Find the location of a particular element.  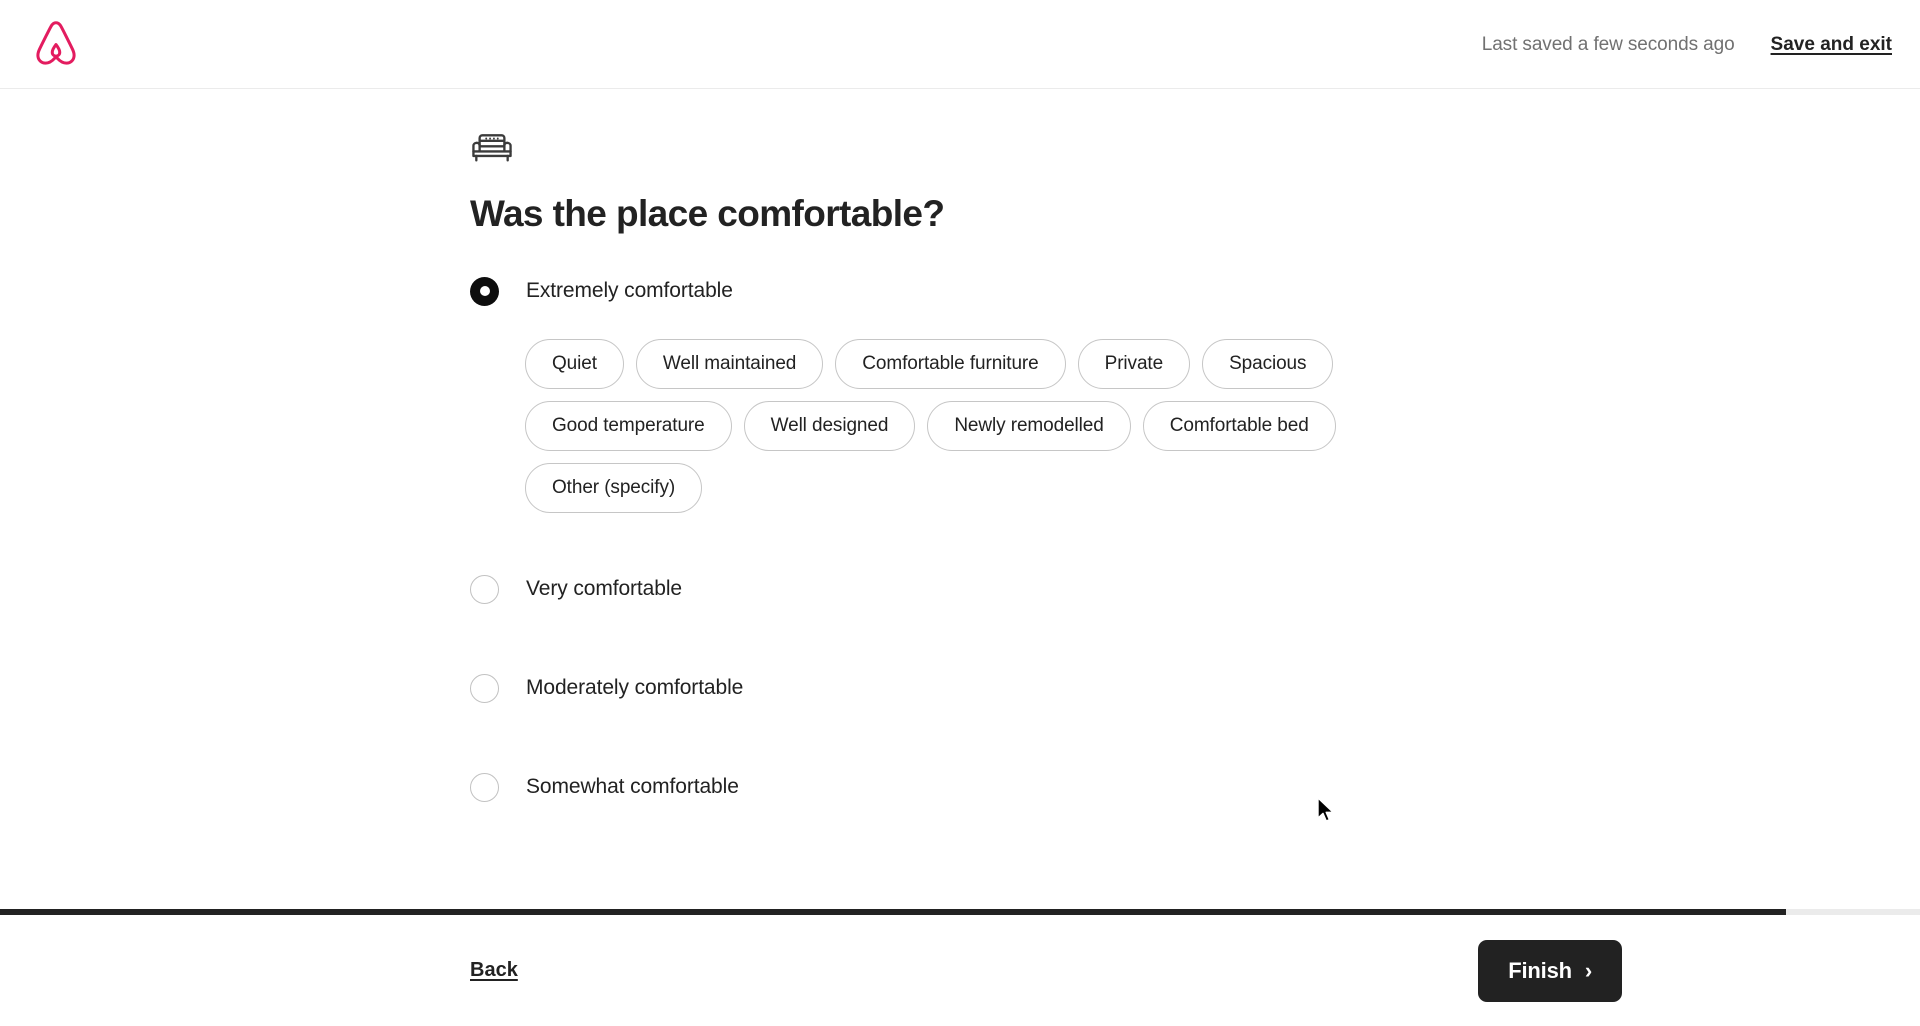

option-very-comfortable: Very comfortable is located at coordinates (1020, 589).